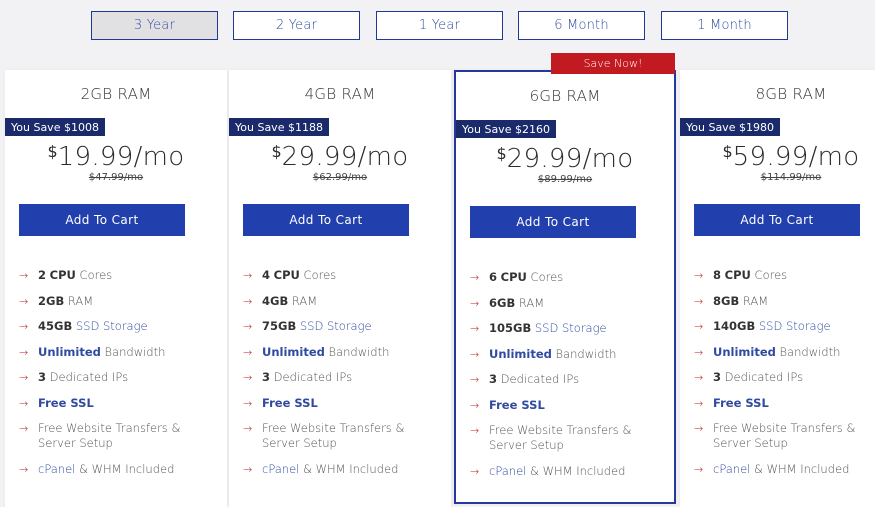  Describe the element at coordinates (55, 326) in the screenshot. I see `storage-amount: 45GB` at that location.